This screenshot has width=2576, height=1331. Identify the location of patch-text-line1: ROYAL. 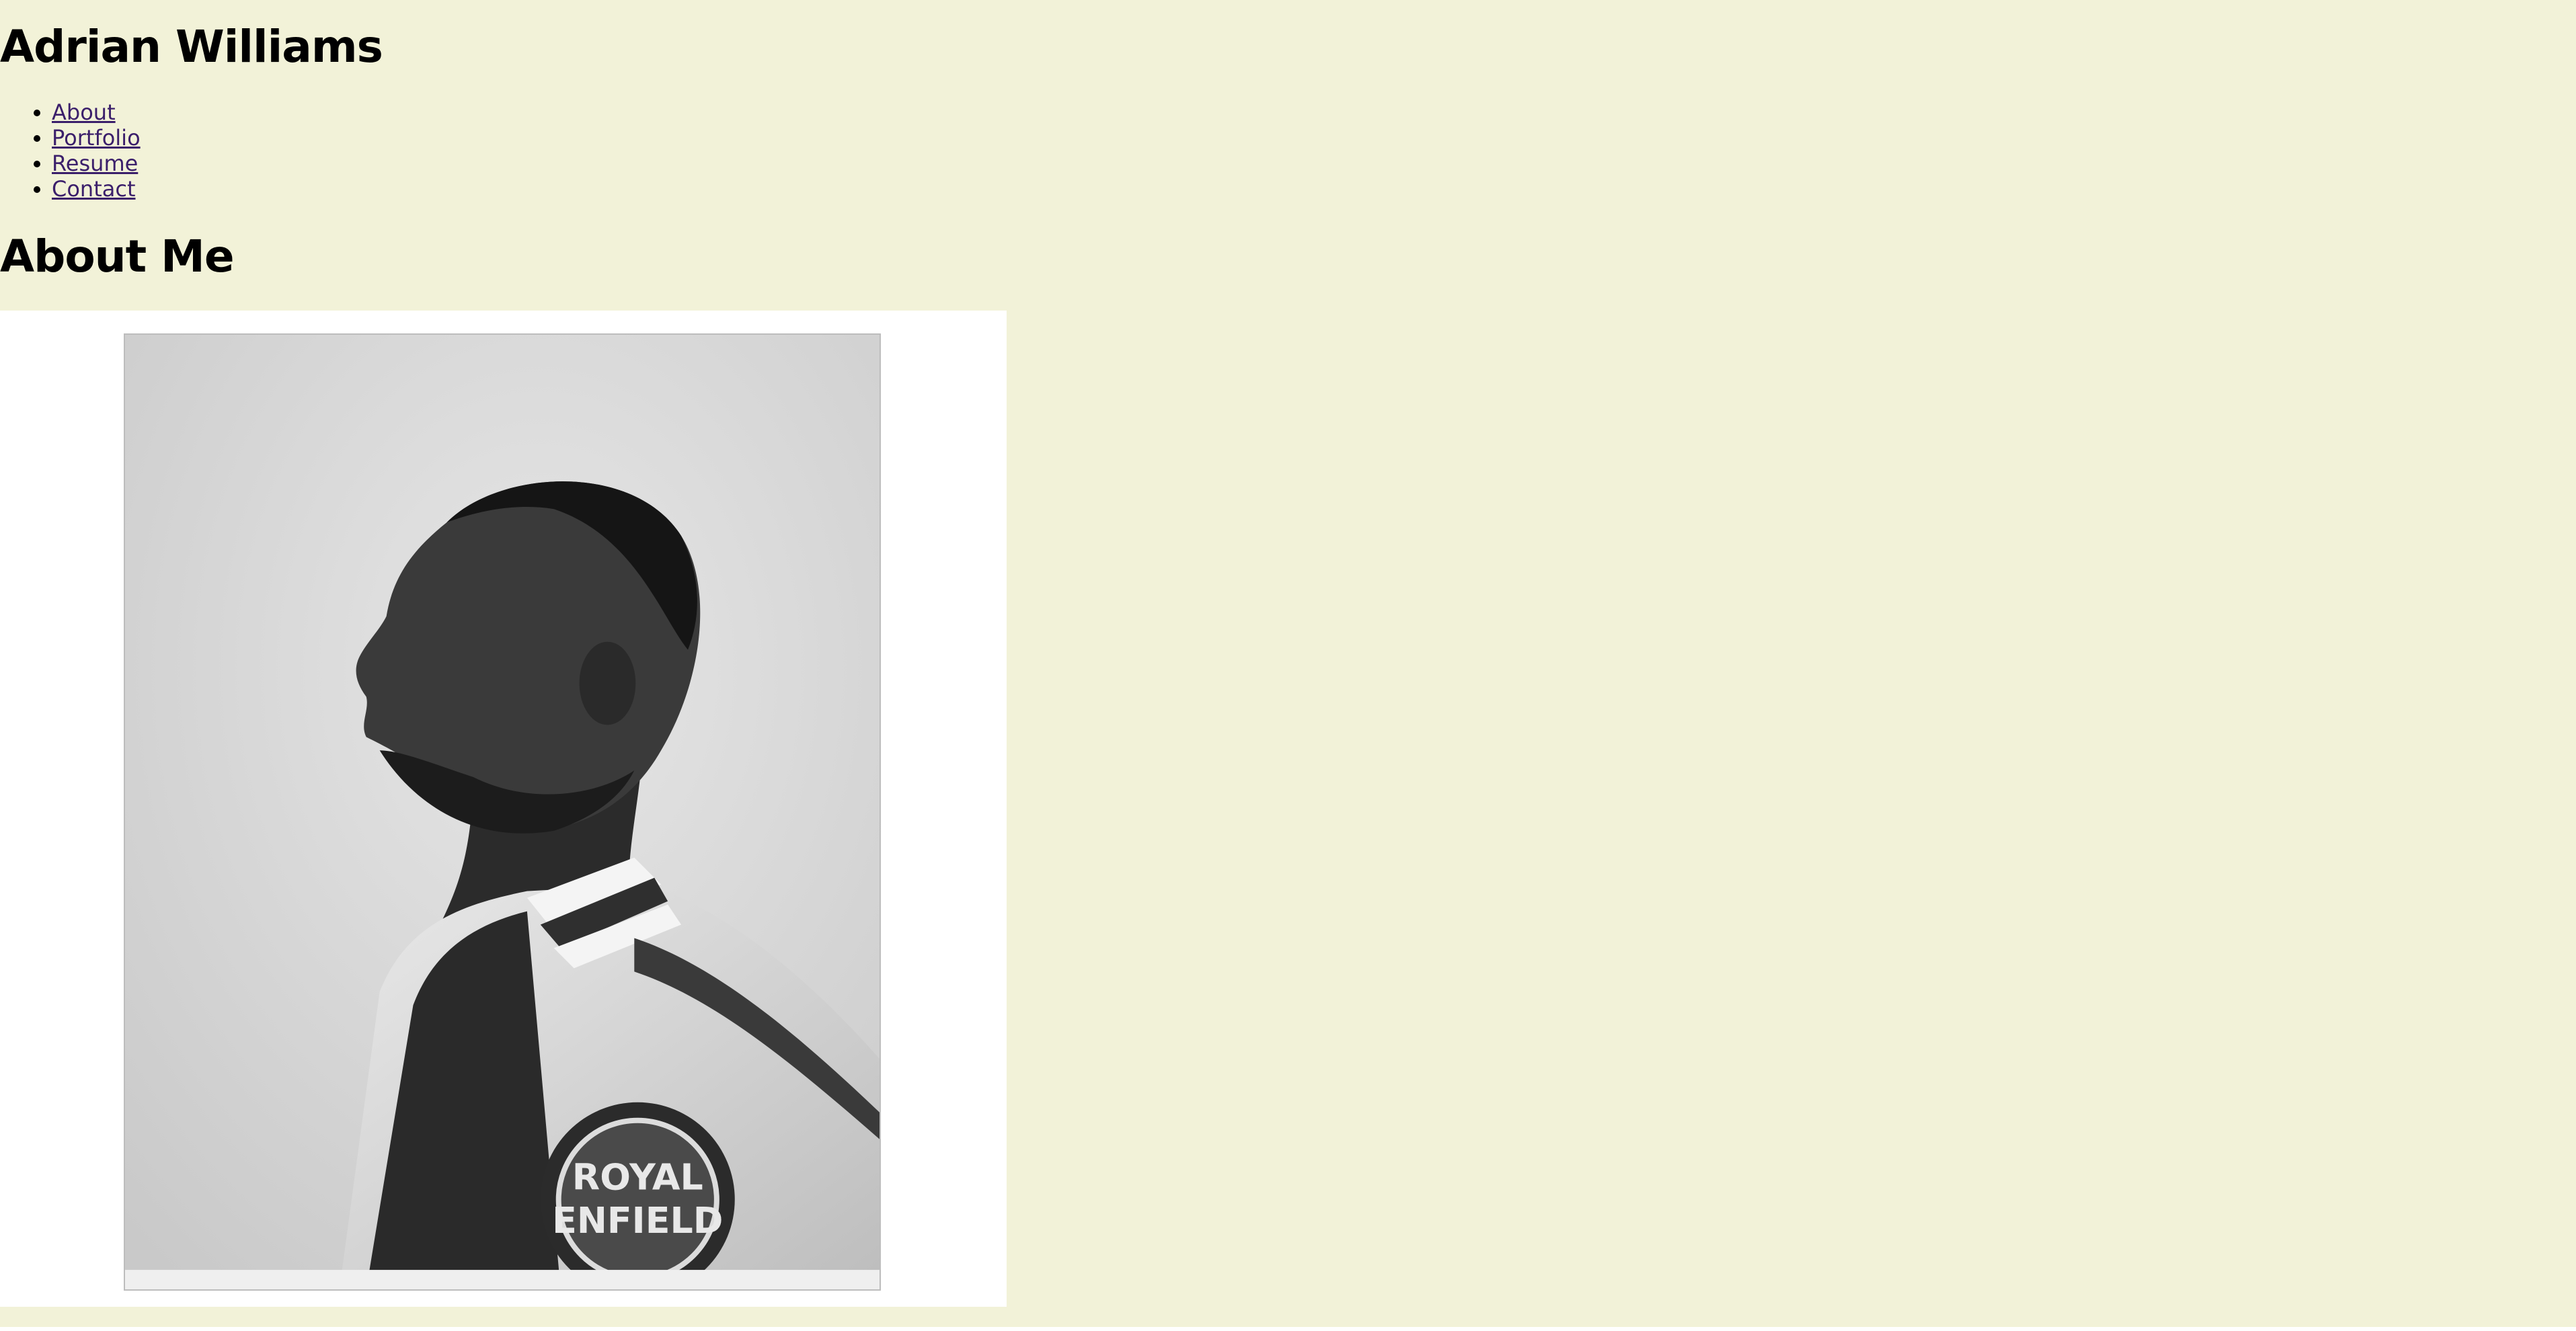
(638, 1177).